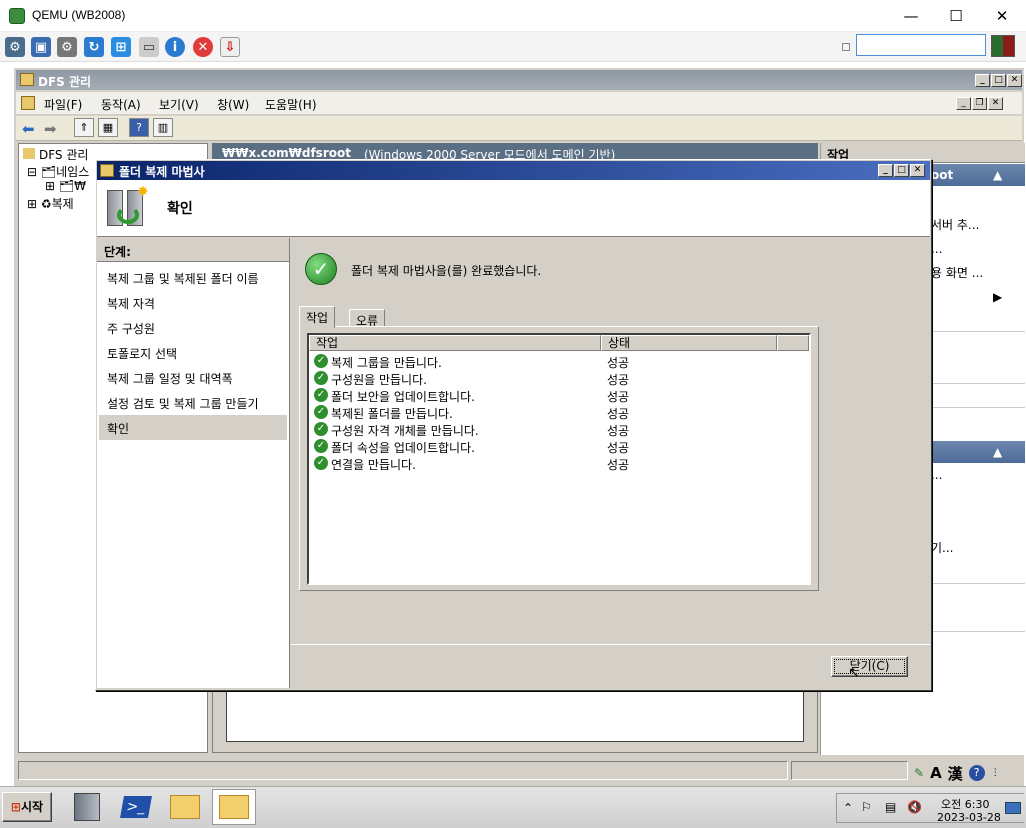 The width and height of the screenshot is (1026, 828). What do you see at coordinates (1014, 80) in the screenshot?
I see `mmc-close-button: ✕` at bounding box center [1014, 80].